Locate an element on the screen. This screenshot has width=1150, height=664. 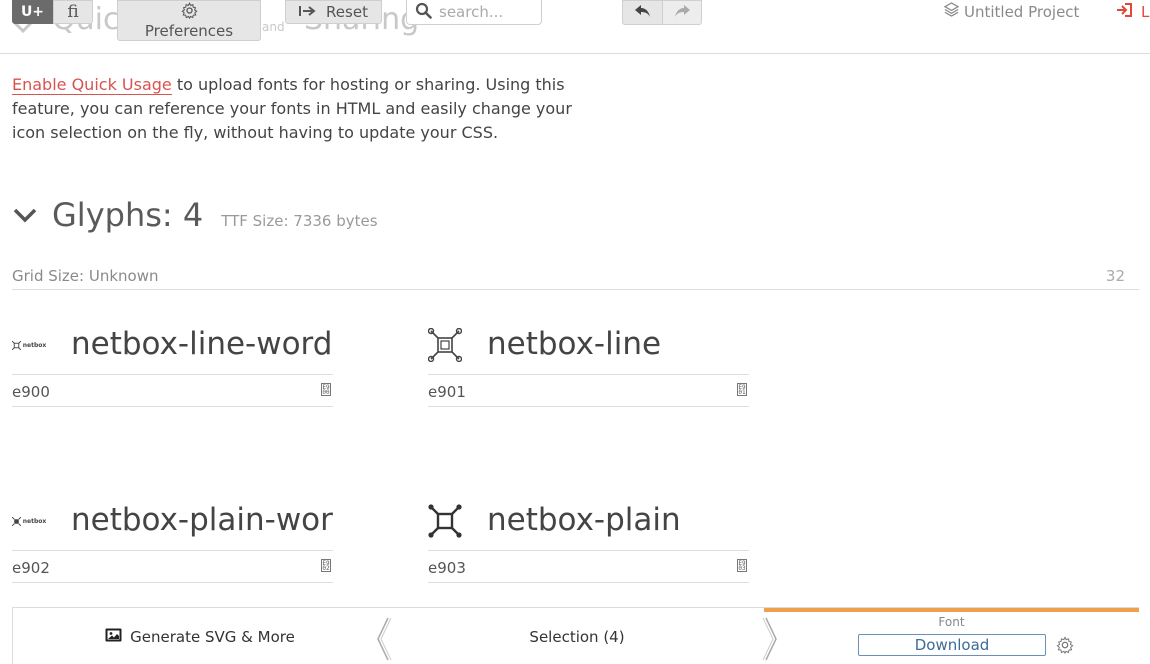
search-icon is located at coordinates (423, 12).